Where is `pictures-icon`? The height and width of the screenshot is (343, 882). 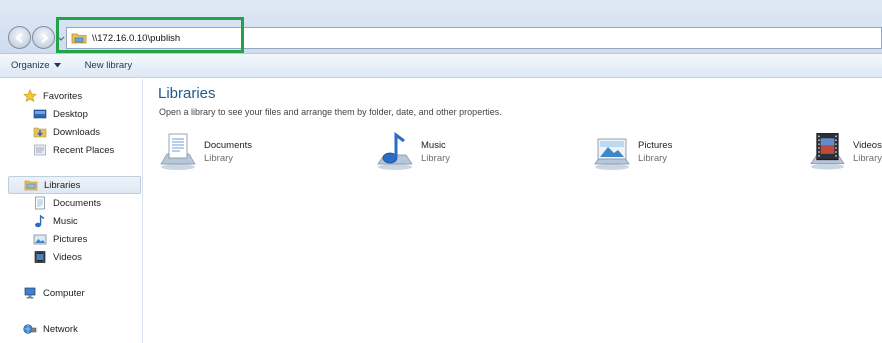 pictures-icon is located at coordinates (40, 239).